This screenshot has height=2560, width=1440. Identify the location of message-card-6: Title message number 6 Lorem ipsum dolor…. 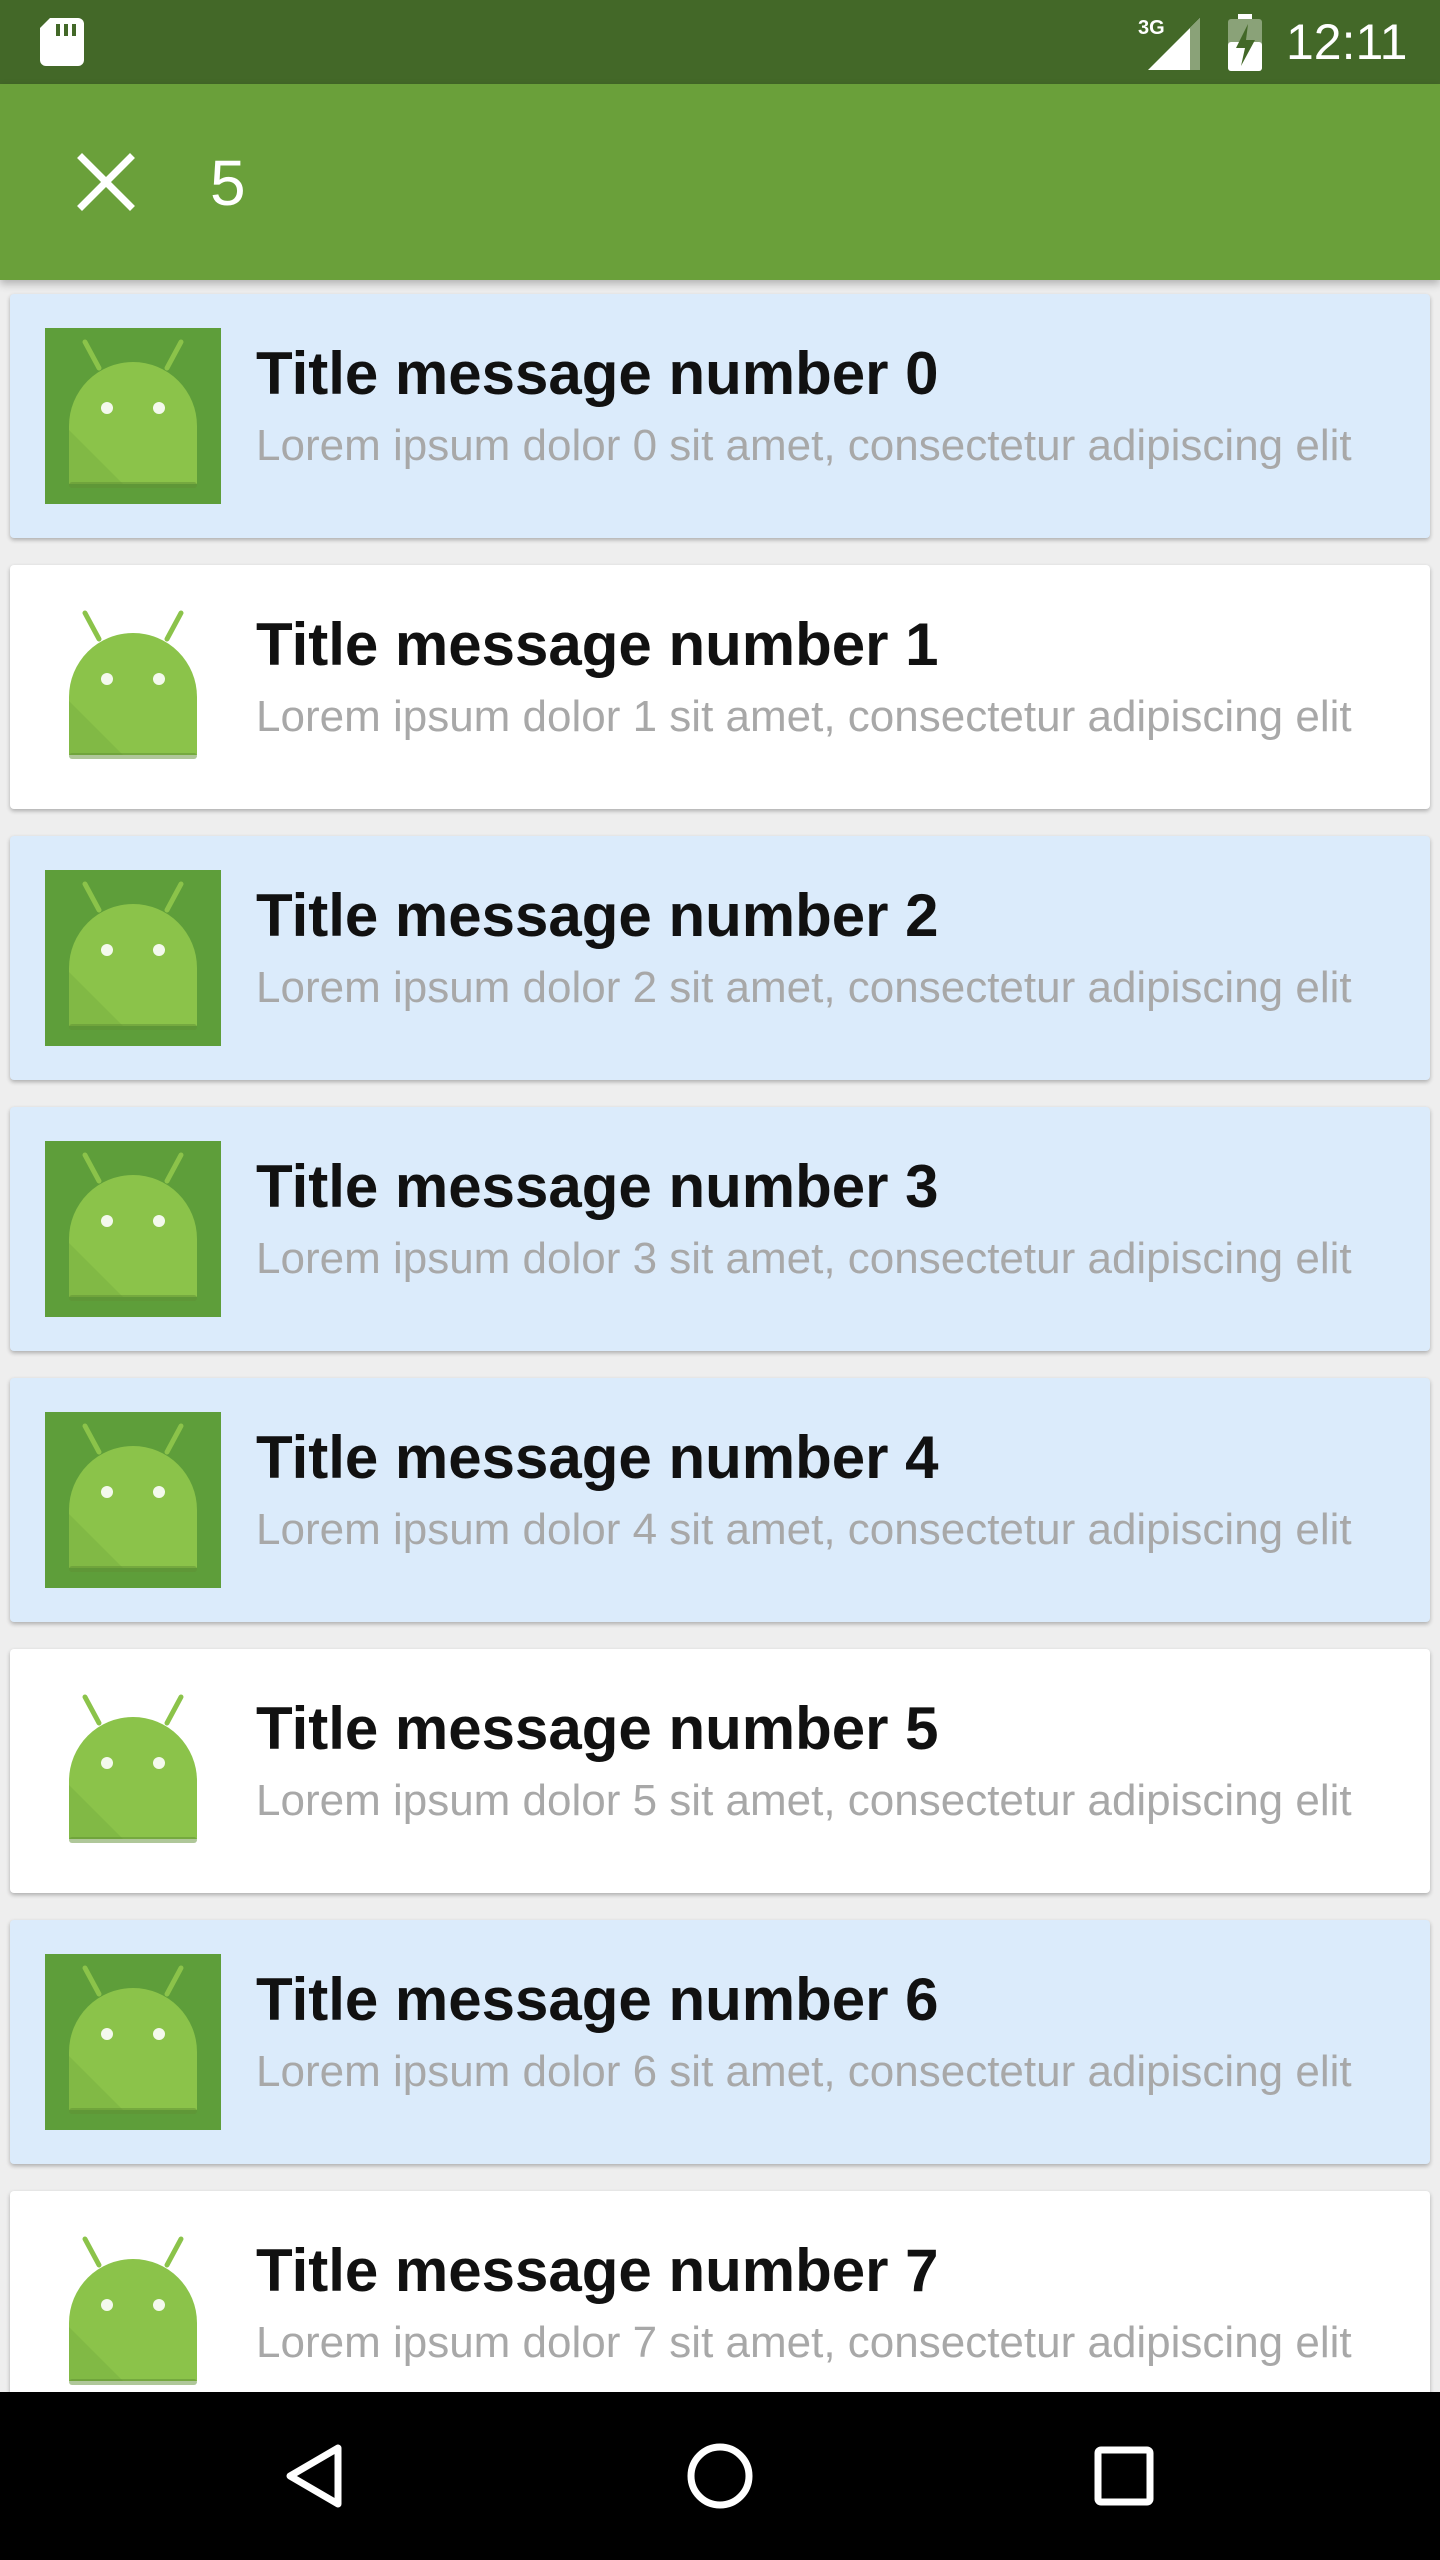
(720, 2042).